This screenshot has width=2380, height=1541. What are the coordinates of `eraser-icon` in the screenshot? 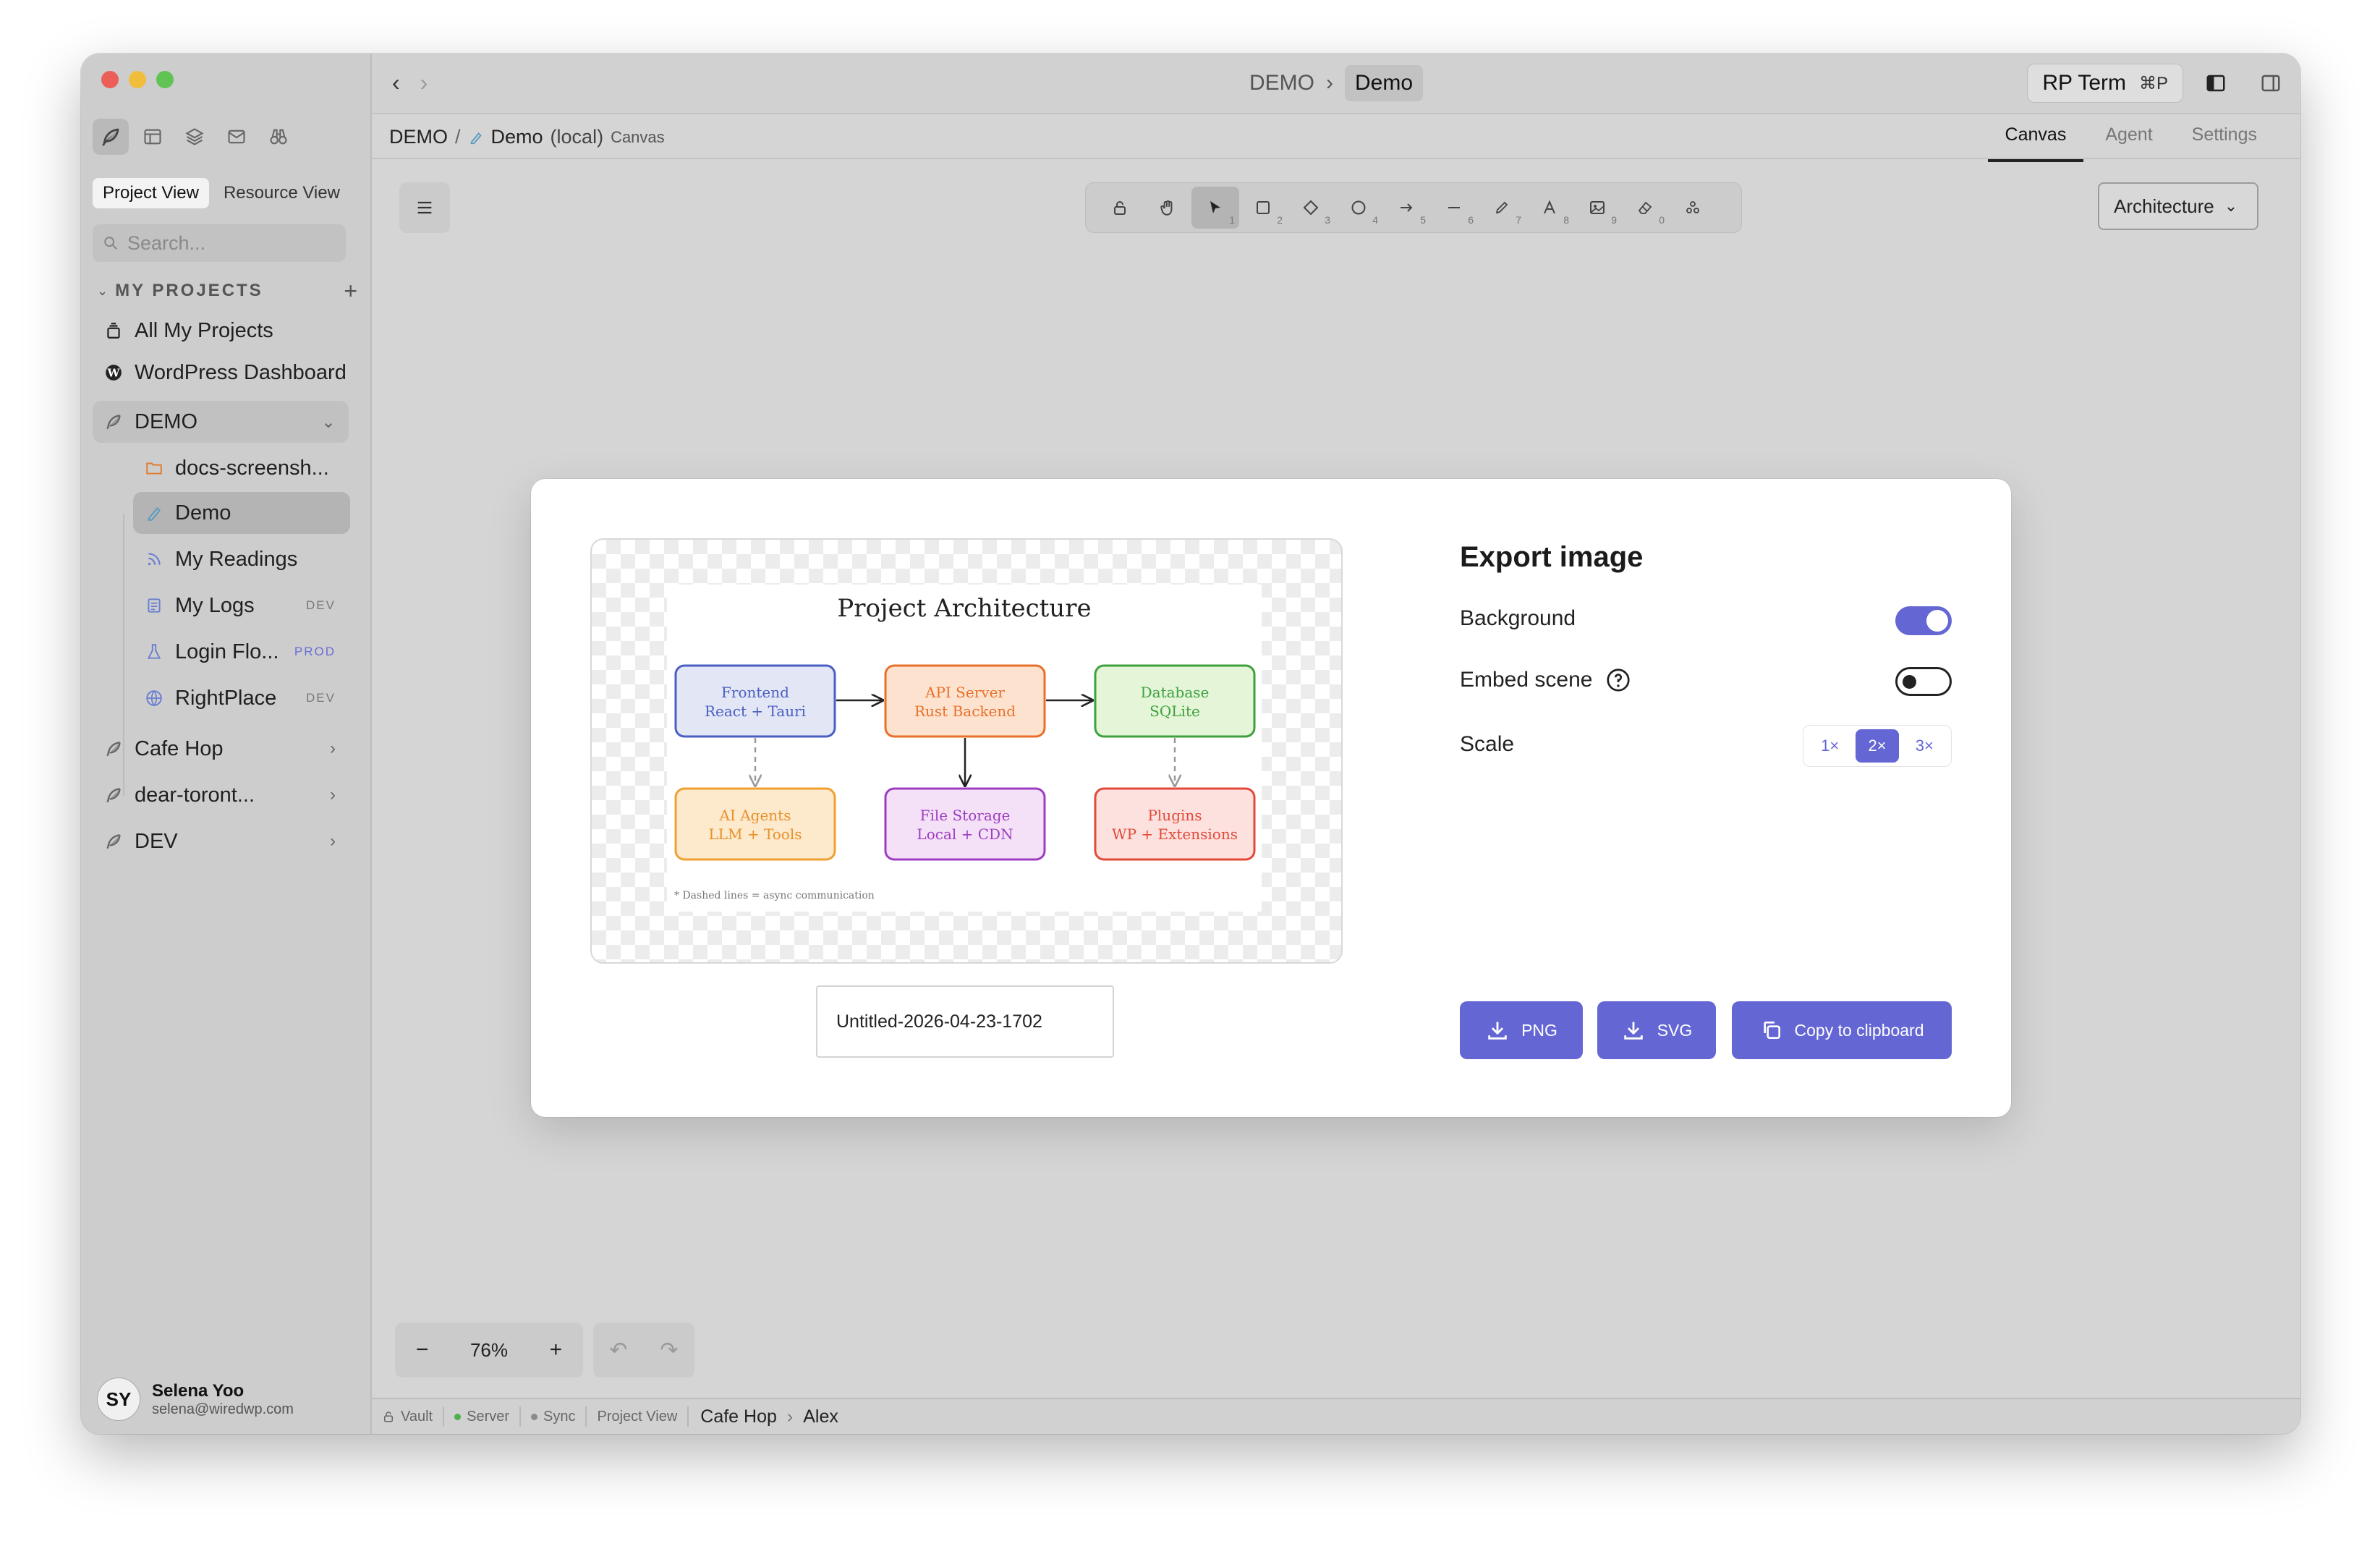 It's located at (1645, 207).